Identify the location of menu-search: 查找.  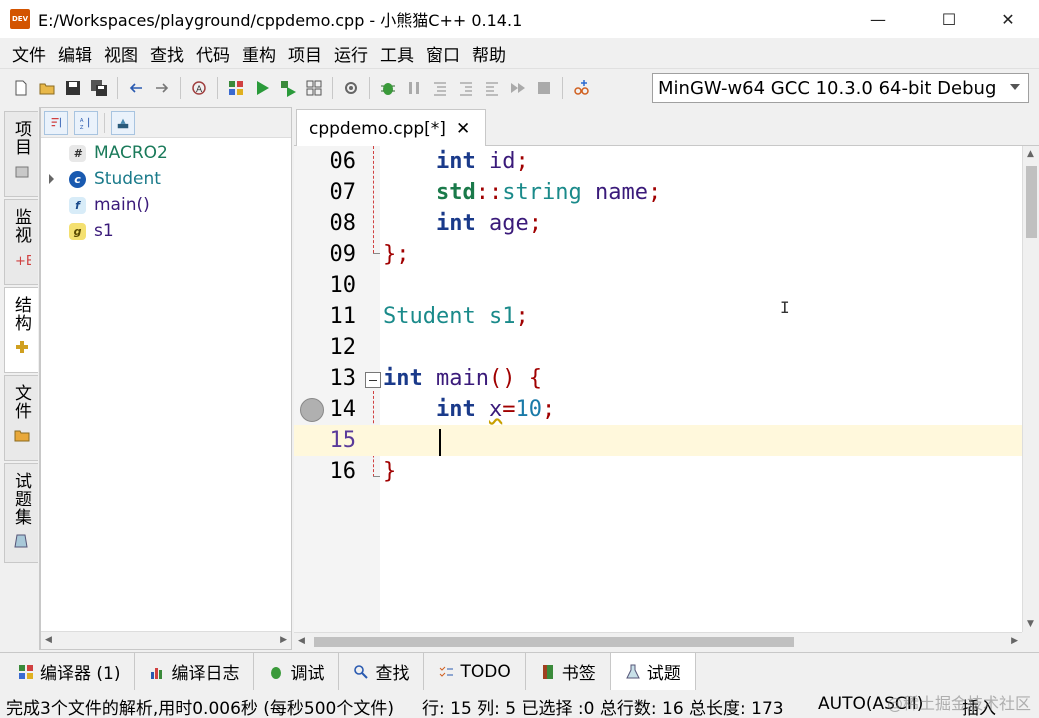
(167, 53).